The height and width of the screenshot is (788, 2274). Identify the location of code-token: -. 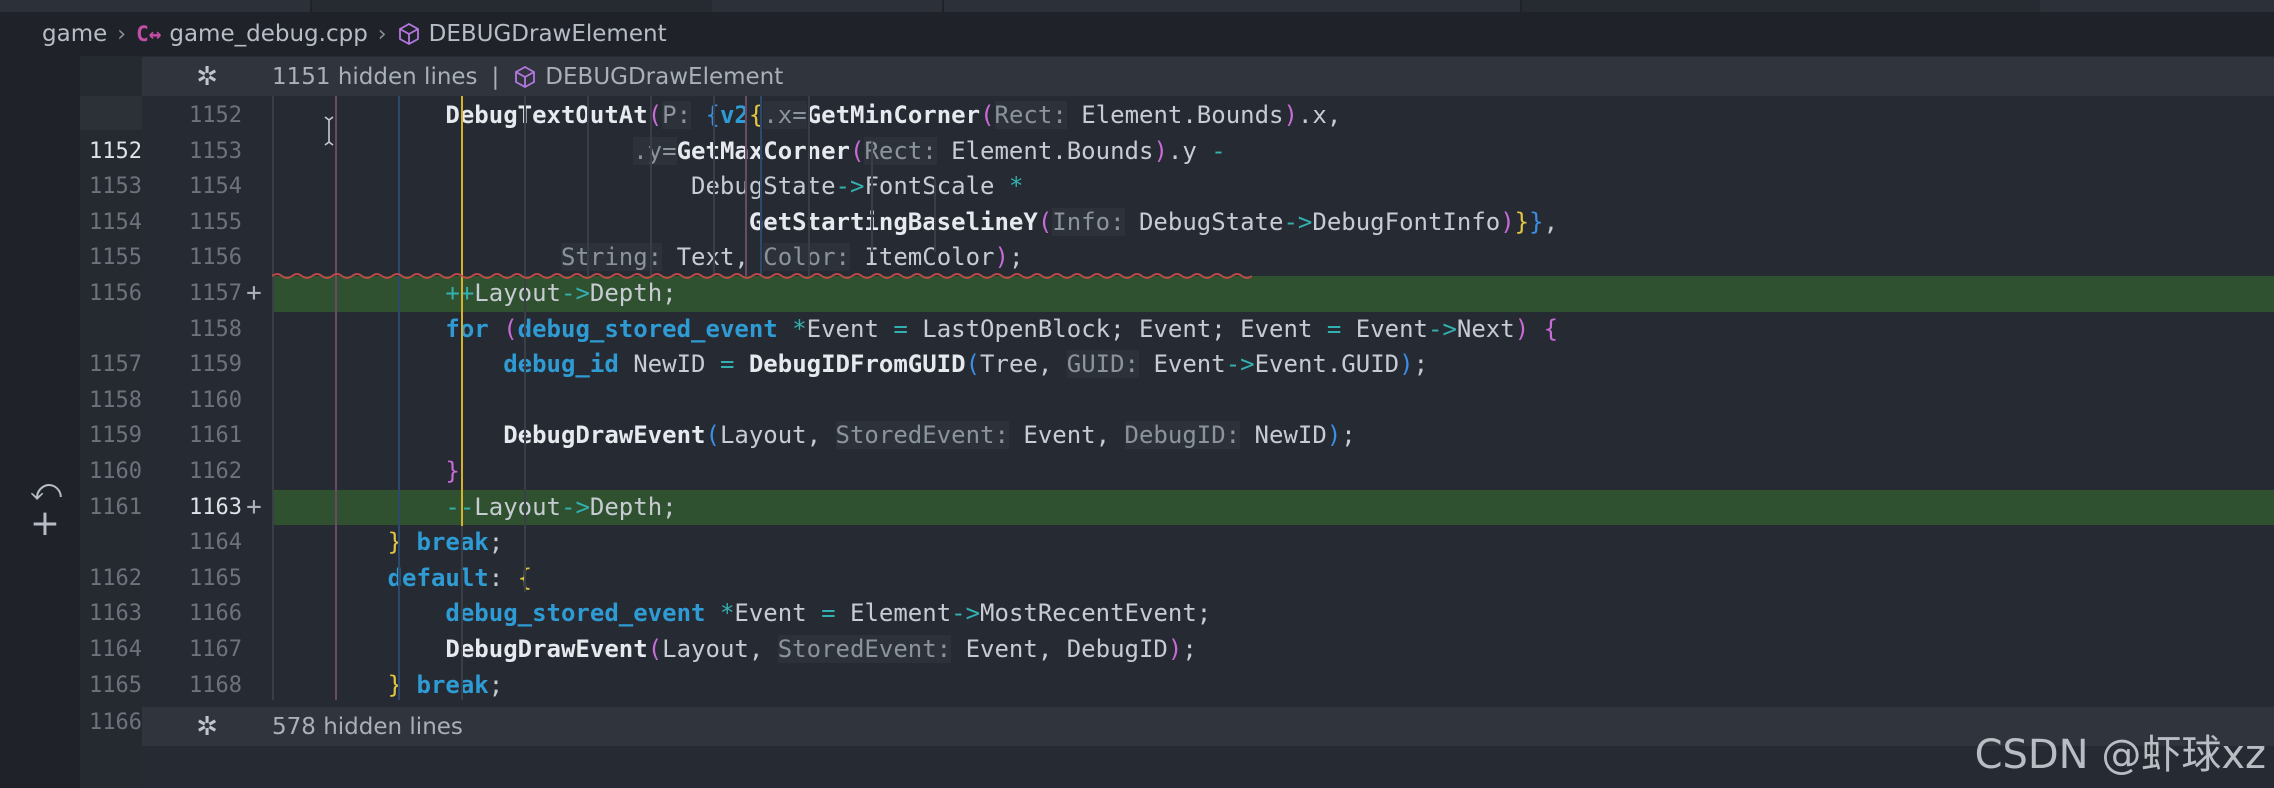
(1218, 150).